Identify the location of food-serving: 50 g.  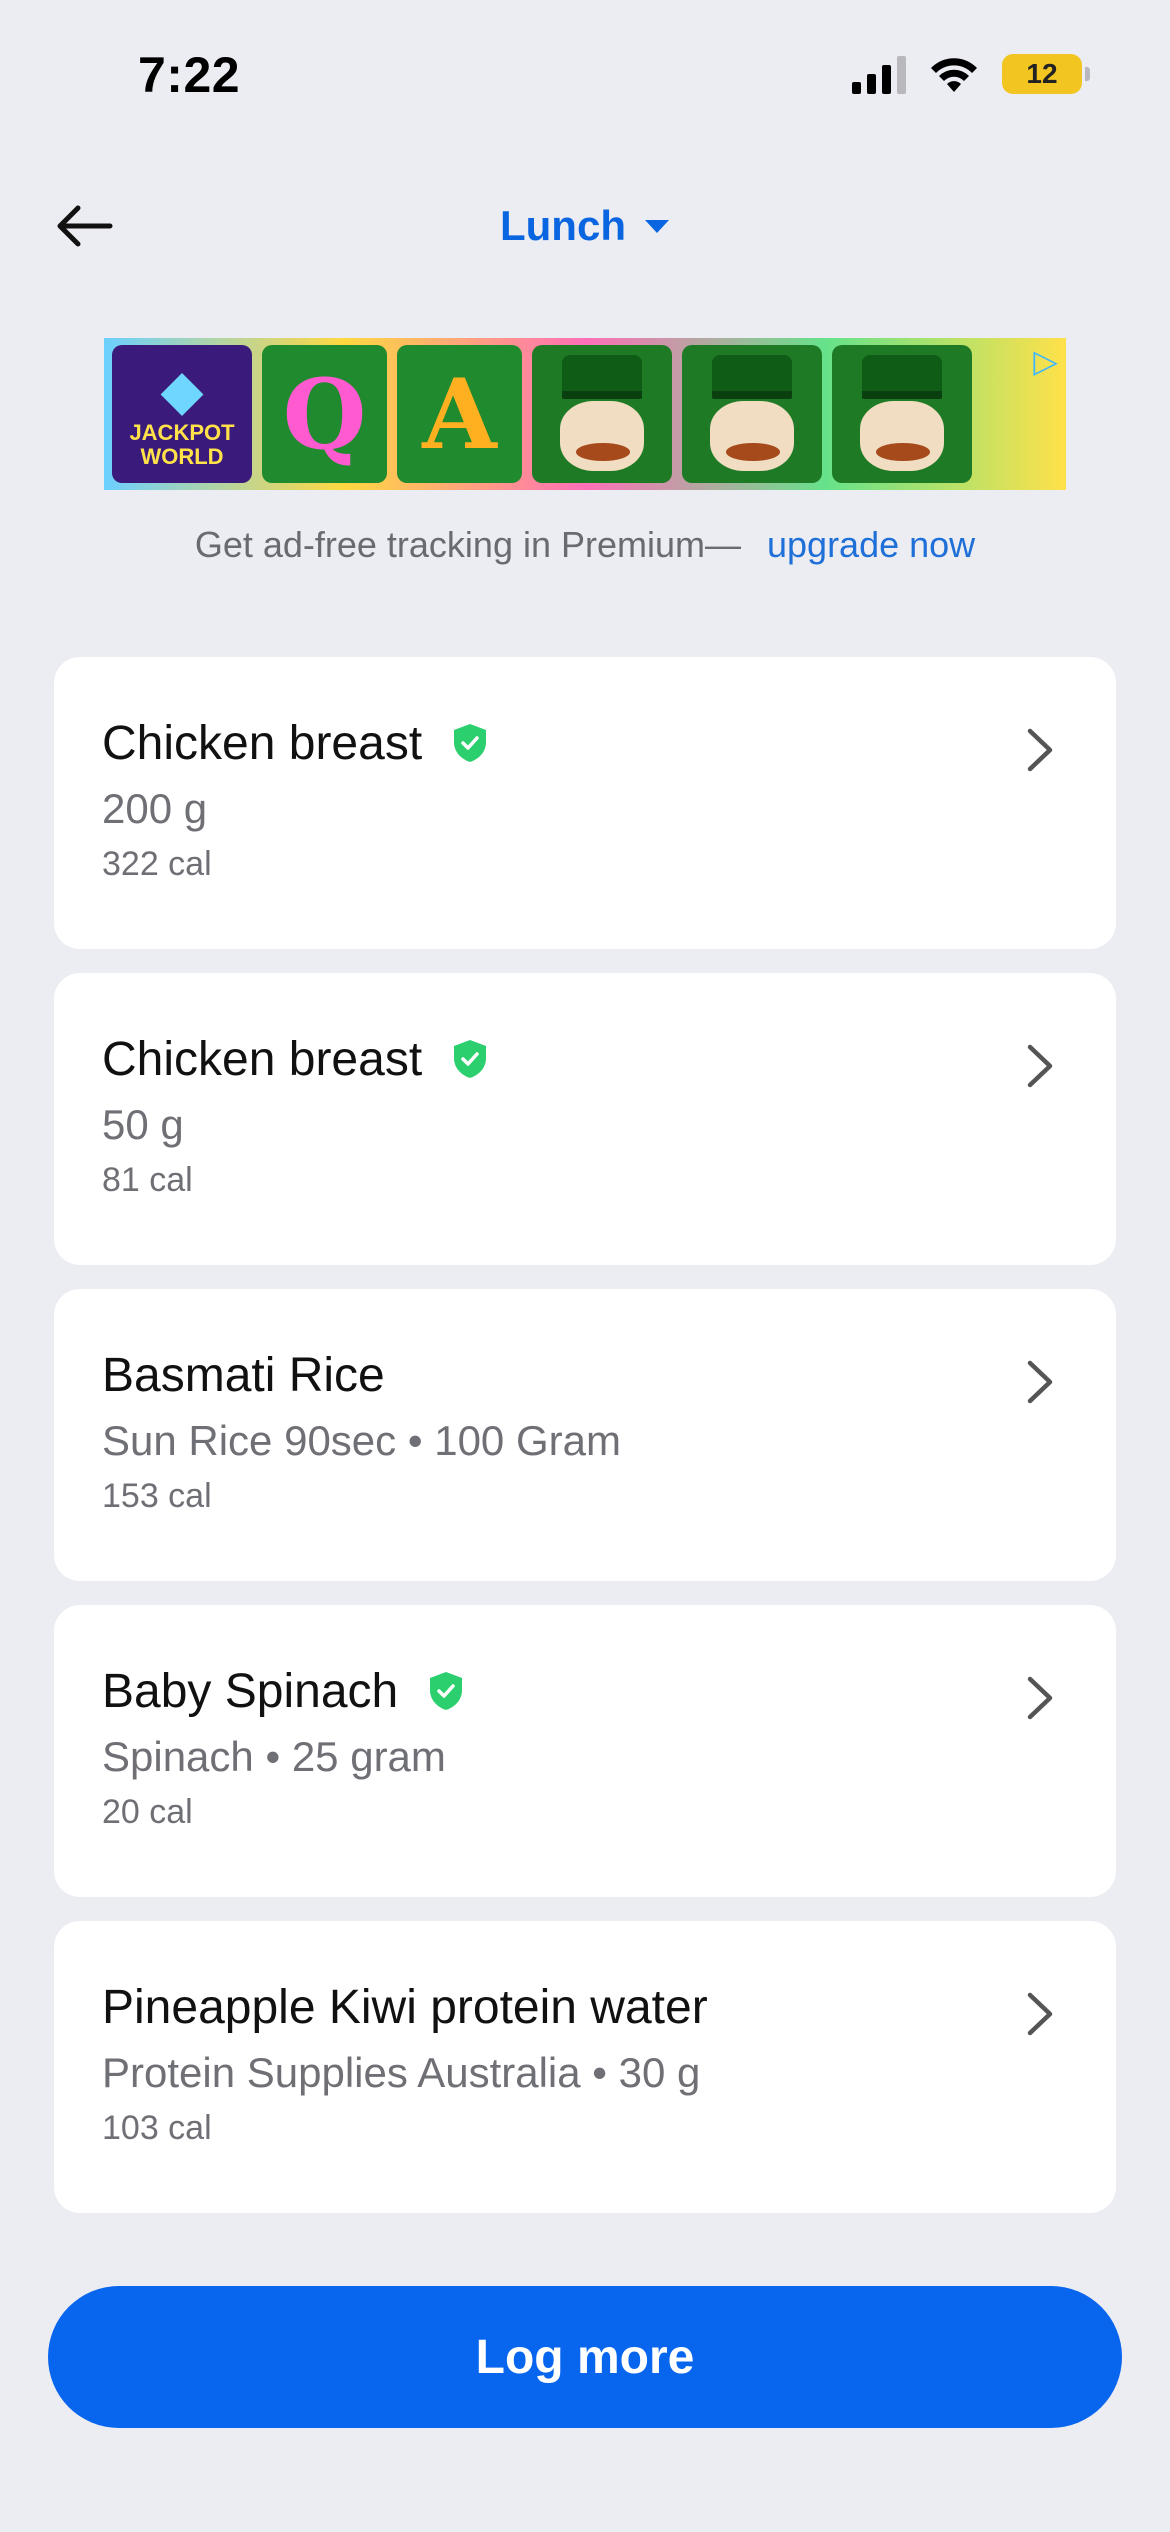
(143, 1124).